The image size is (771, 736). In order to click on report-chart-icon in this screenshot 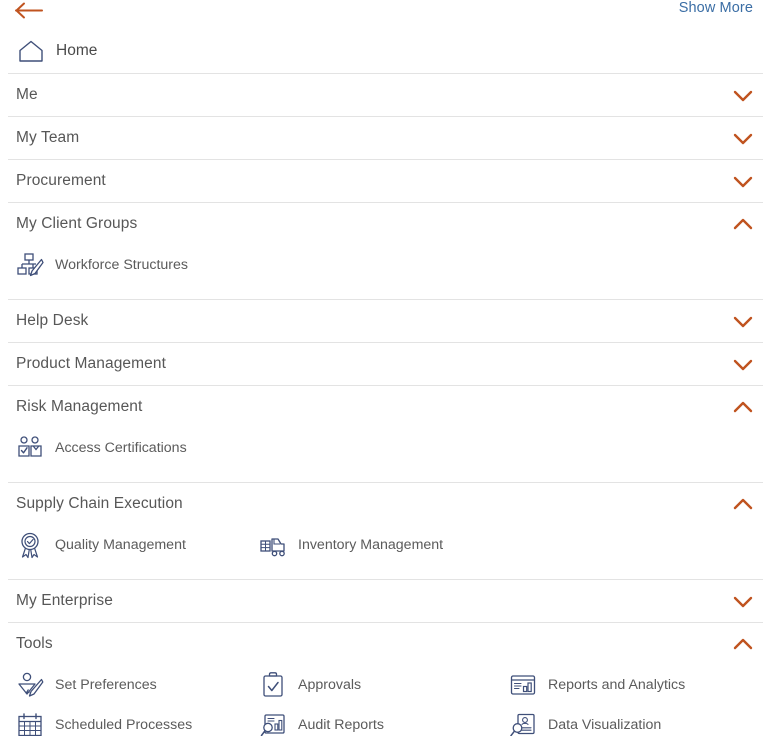, I will do `click(523, 685)`.